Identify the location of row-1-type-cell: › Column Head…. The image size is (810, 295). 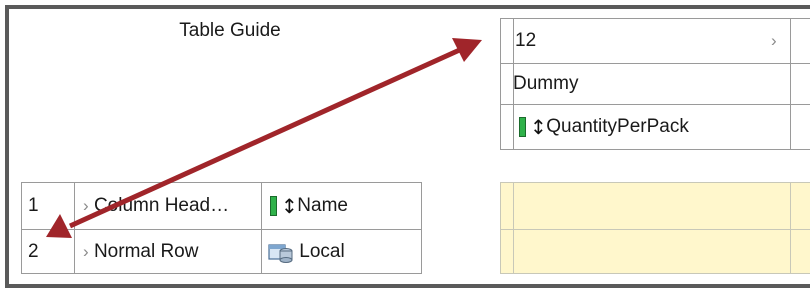
(168, 206).